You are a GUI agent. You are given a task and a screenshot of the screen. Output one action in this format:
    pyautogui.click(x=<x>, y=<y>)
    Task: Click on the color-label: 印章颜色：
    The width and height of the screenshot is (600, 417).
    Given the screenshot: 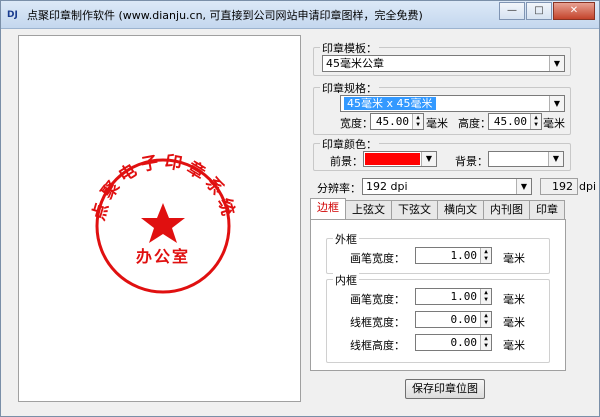 What is the action you would take?
    pyautogui.click(x=349, y=144)
    